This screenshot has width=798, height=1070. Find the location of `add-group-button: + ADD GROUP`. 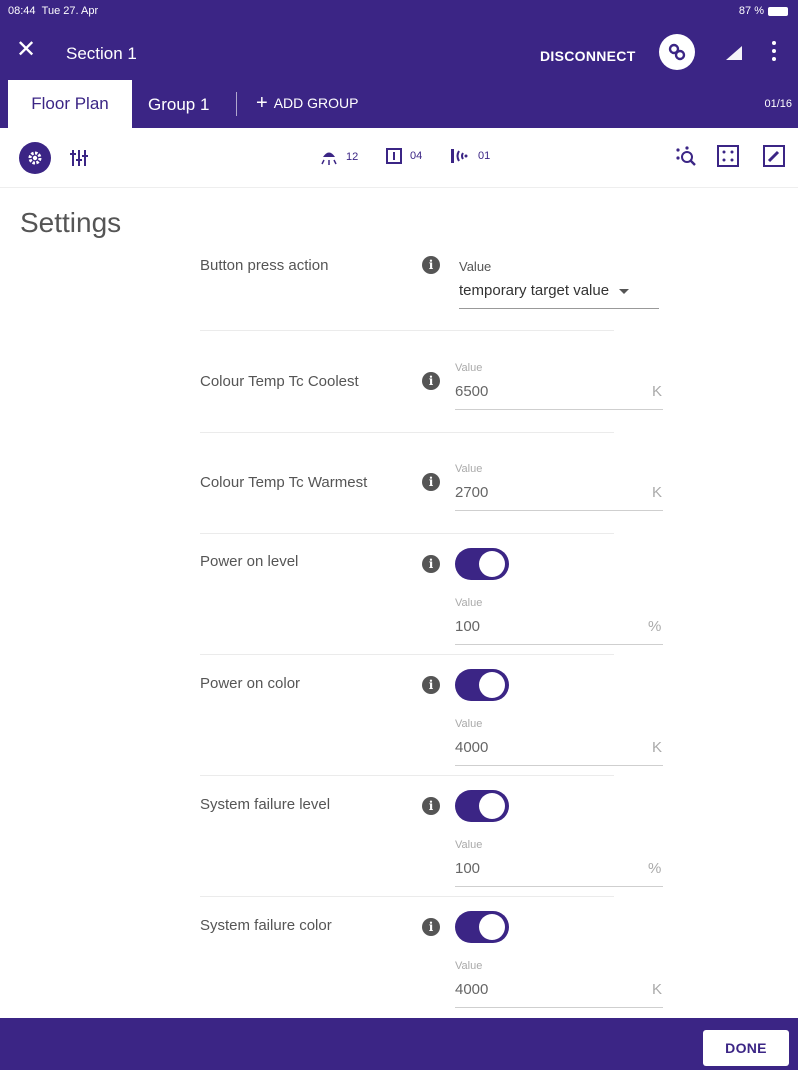

add-group-button: + ADD GROUP is located at coordinates (307, 103).